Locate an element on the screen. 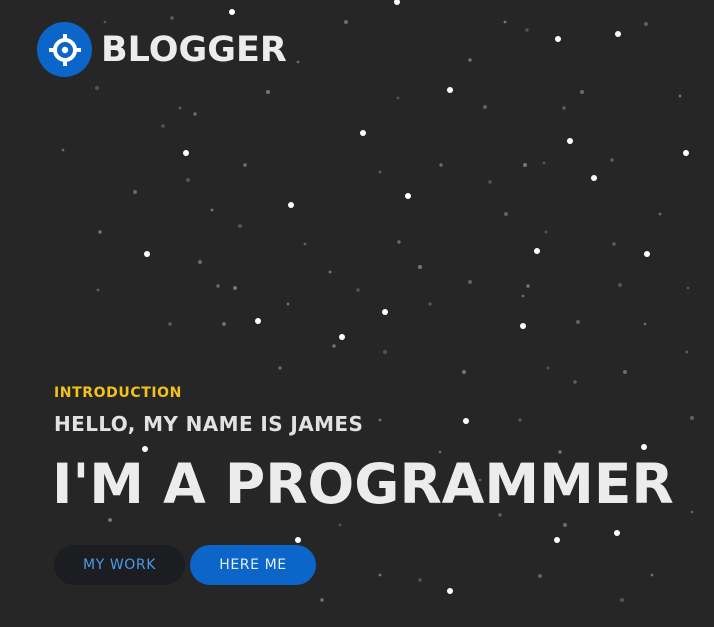 The image size is (714, 627). logo-badge is located at coordinates (64, 49).